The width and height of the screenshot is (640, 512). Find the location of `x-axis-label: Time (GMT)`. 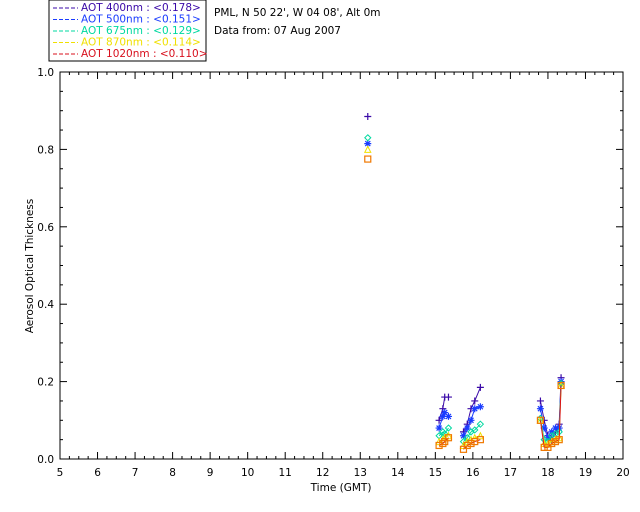

x-axis-label: Time (GMT) is located at coordinates (341, 488).